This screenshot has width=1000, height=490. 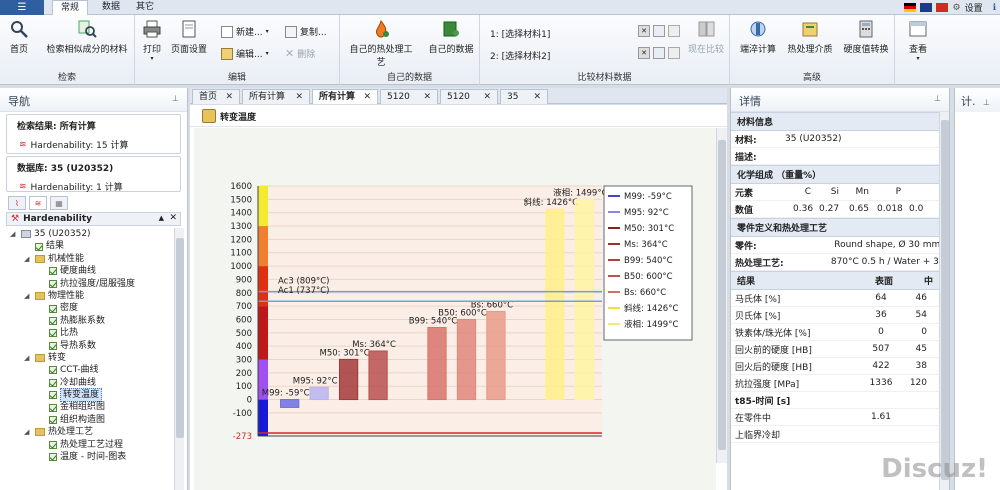 I want to click on my-data-button: 自己的数据, so click(x=451, y=37).